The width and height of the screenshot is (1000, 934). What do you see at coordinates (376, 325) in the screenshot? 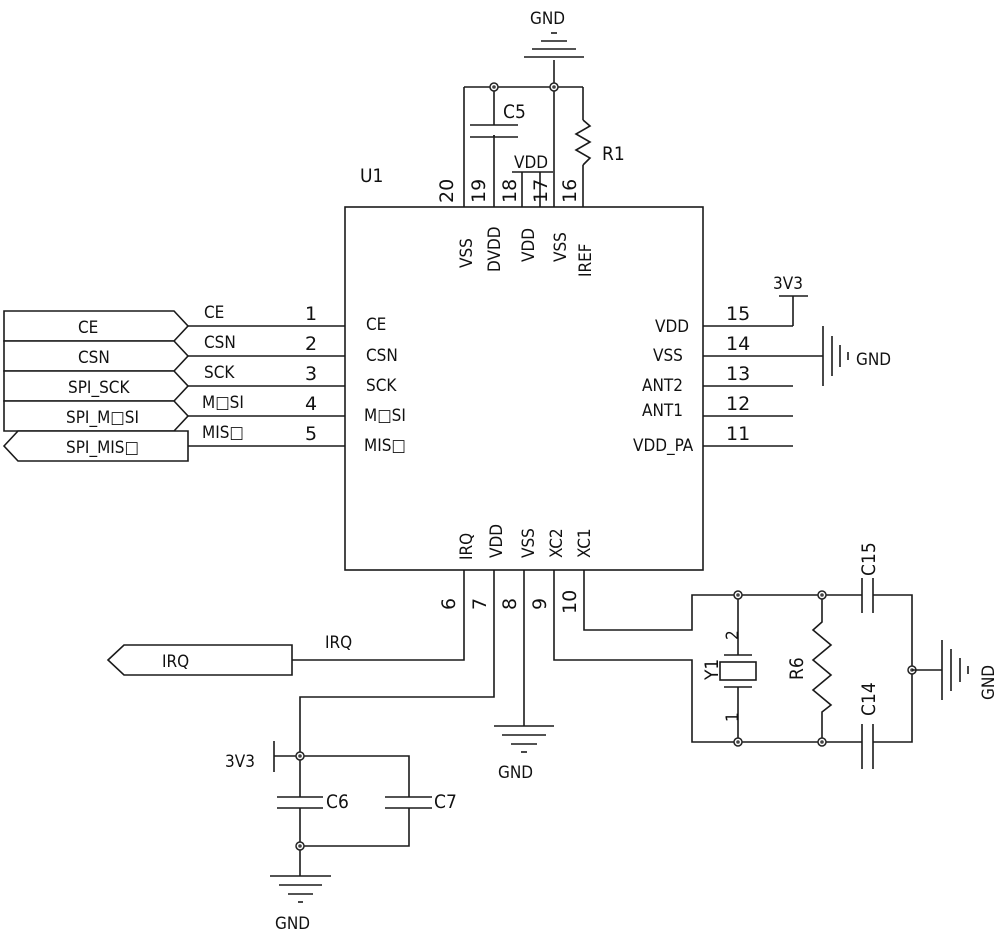
I see `pin-name-1: CE` at bounding box center [376, 325].